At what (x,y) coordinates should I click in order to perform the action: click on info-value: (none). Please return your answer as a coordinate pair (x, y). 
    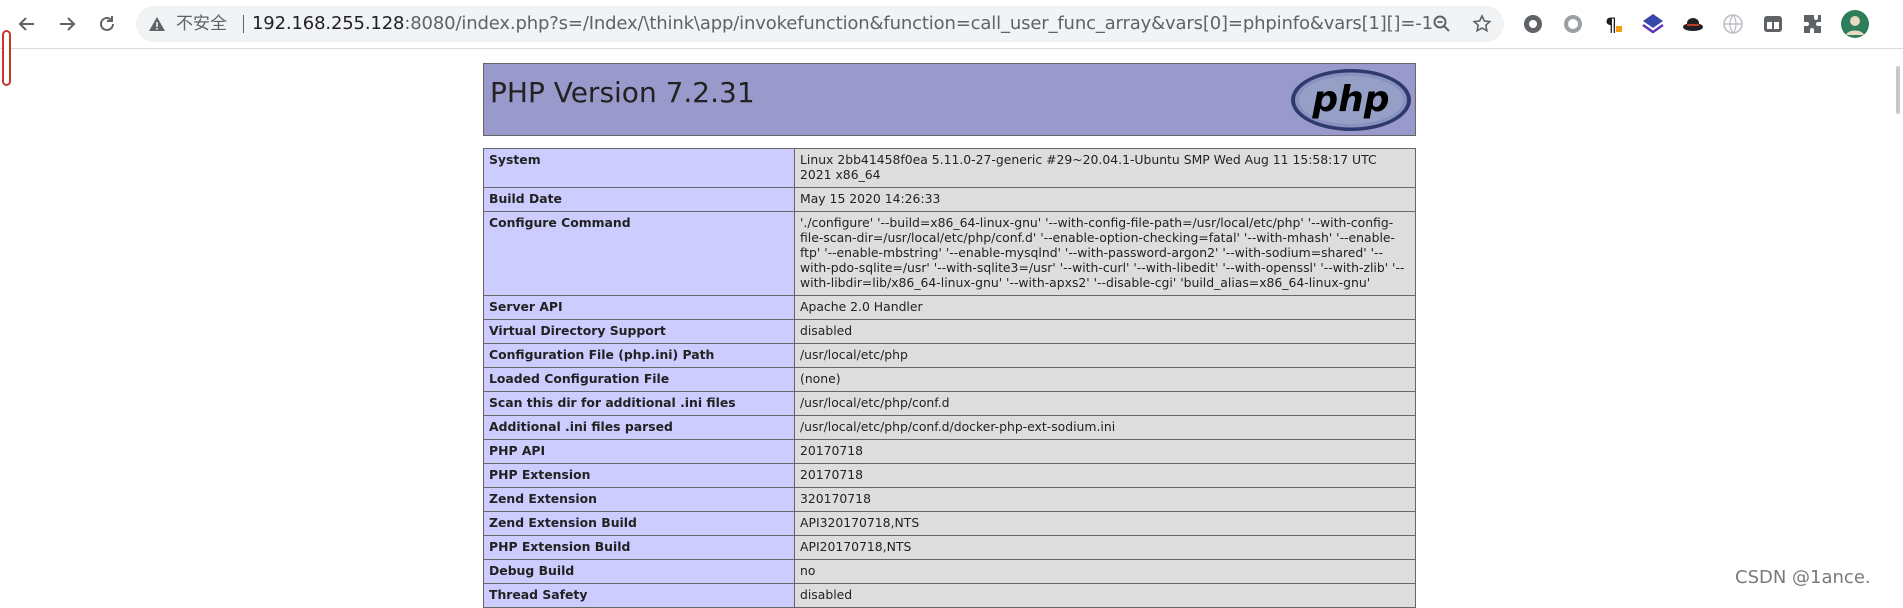
    Looking at the image, I should click on (1105, 379).